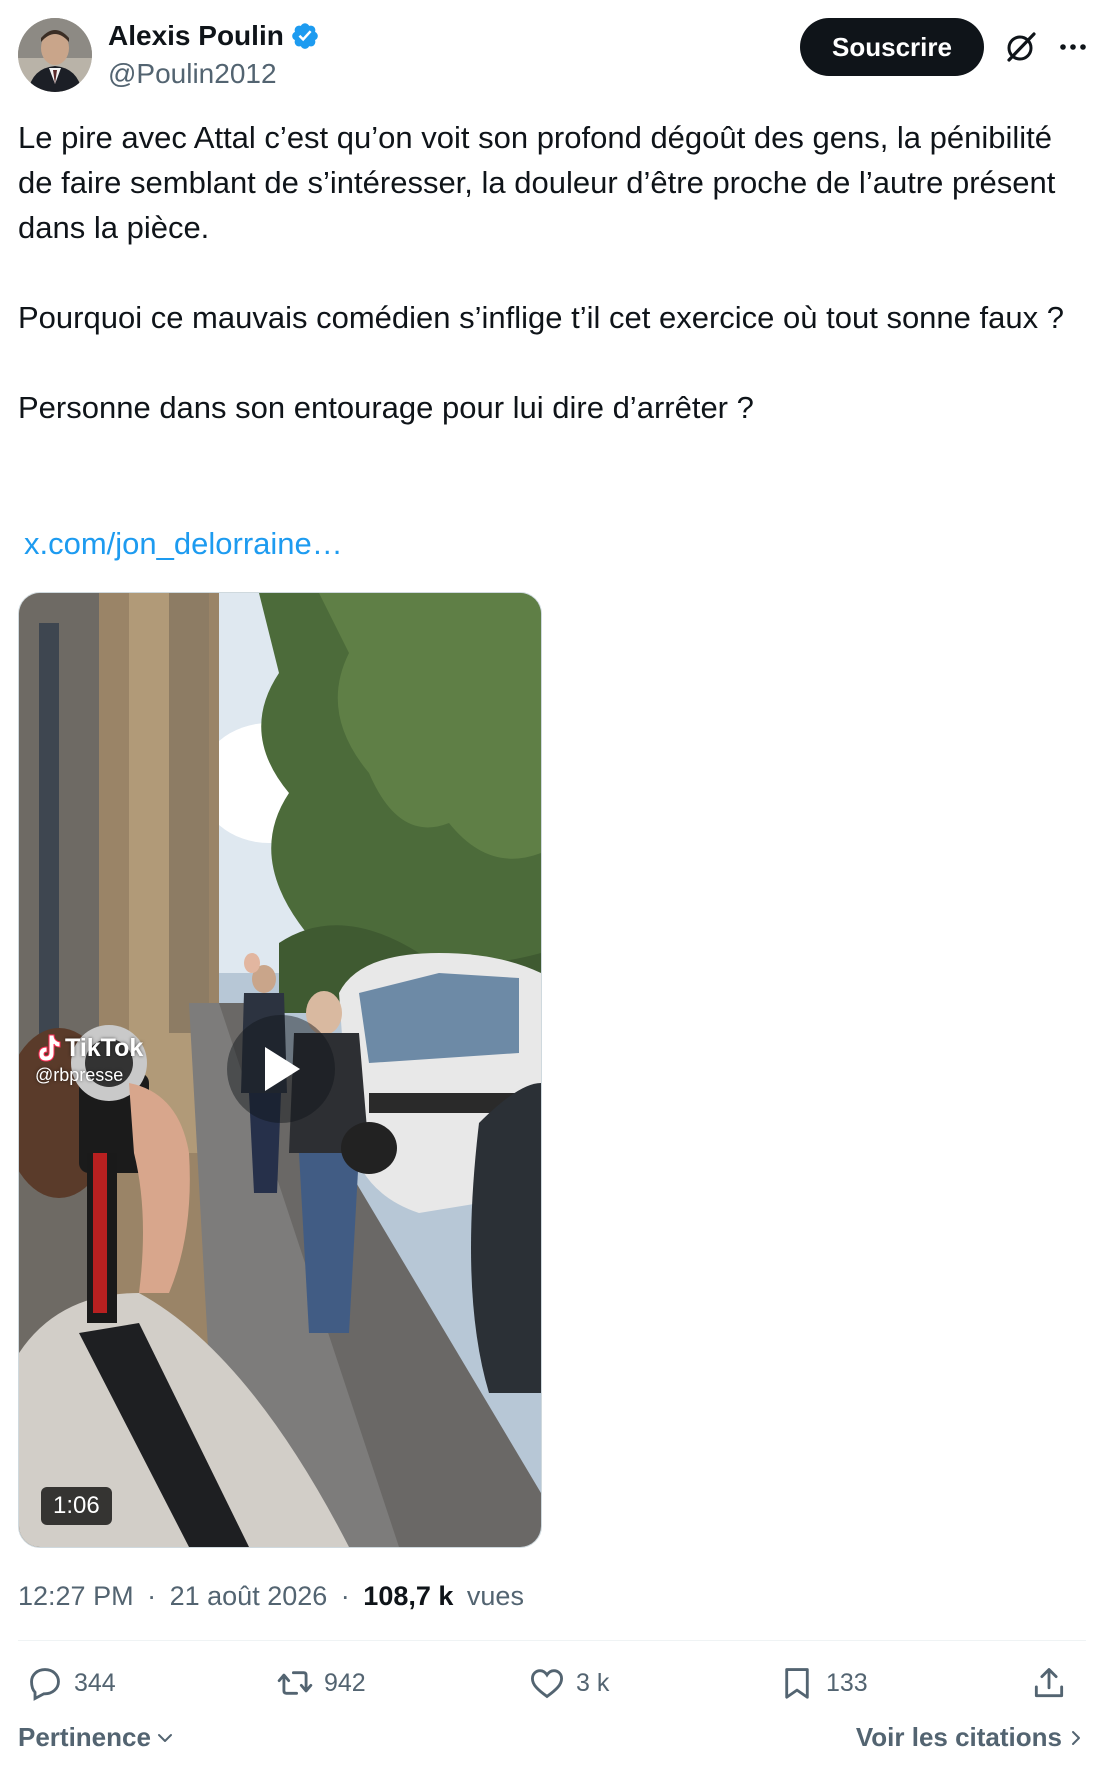 The image size is (1104, 1777). I want to click on sort-label: Pertinence, so click(84, 1737).